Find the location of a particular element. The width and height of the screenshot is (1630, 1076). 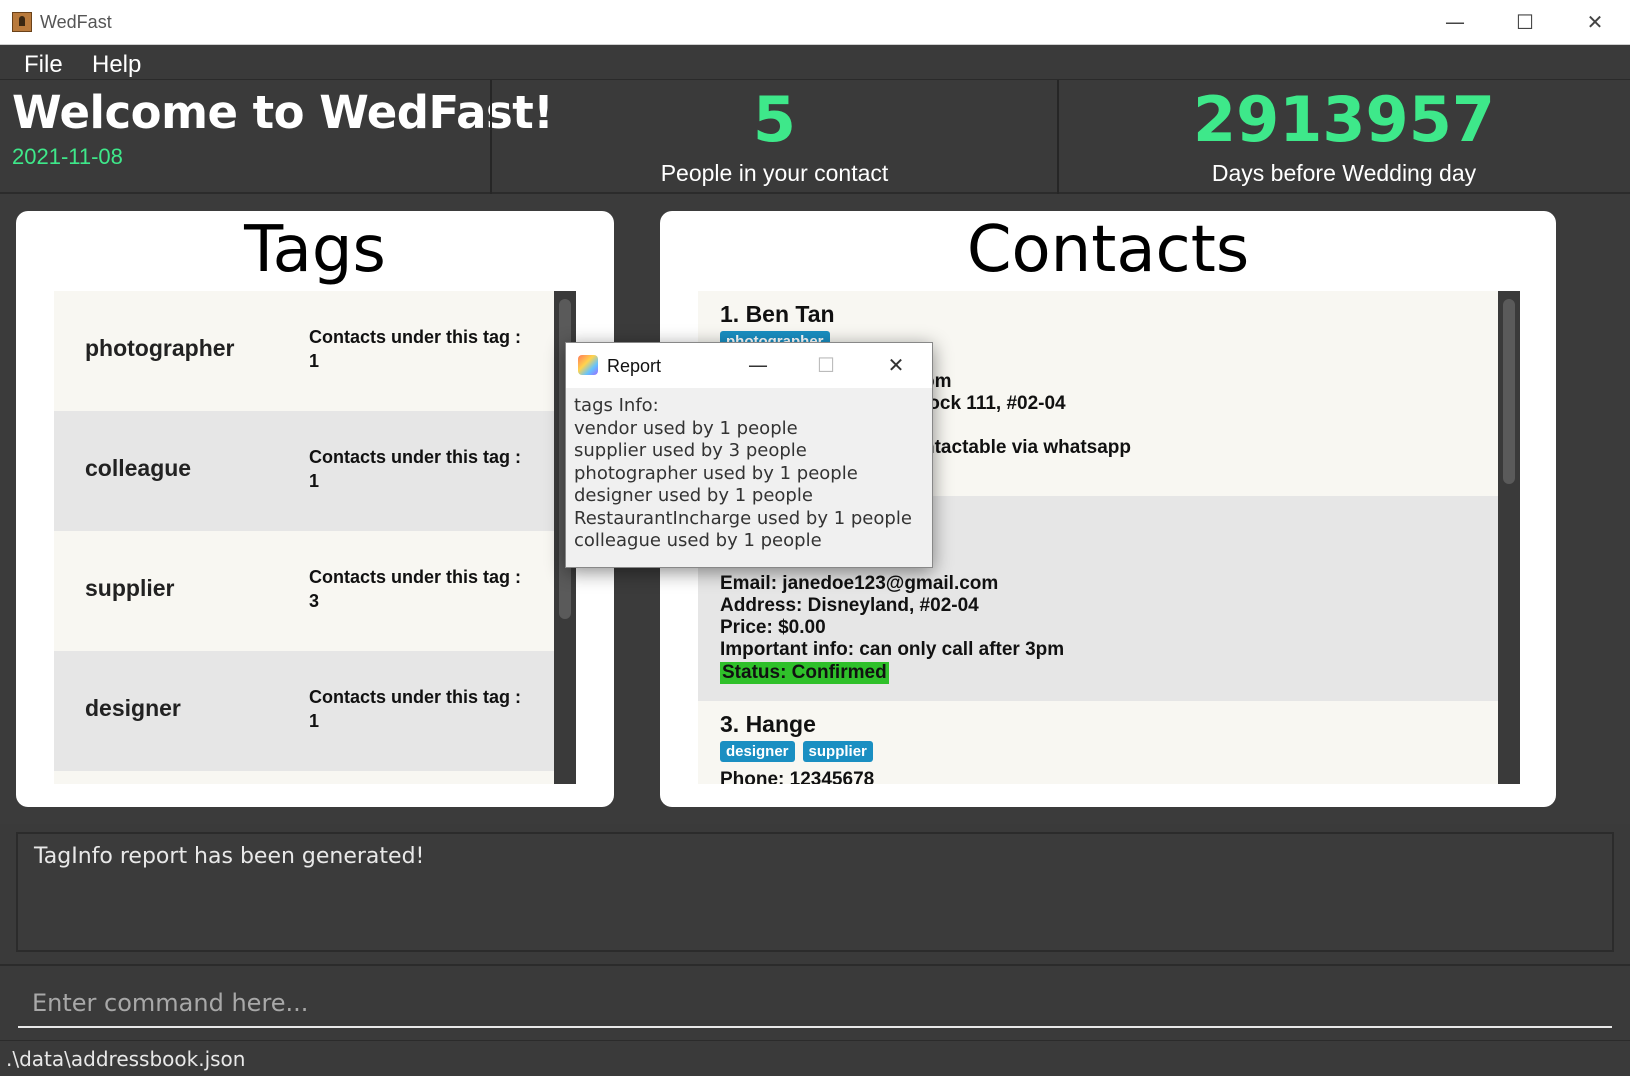

report-line: RestaurantIncharge used by 1 people is located at coordinates (743, 518).